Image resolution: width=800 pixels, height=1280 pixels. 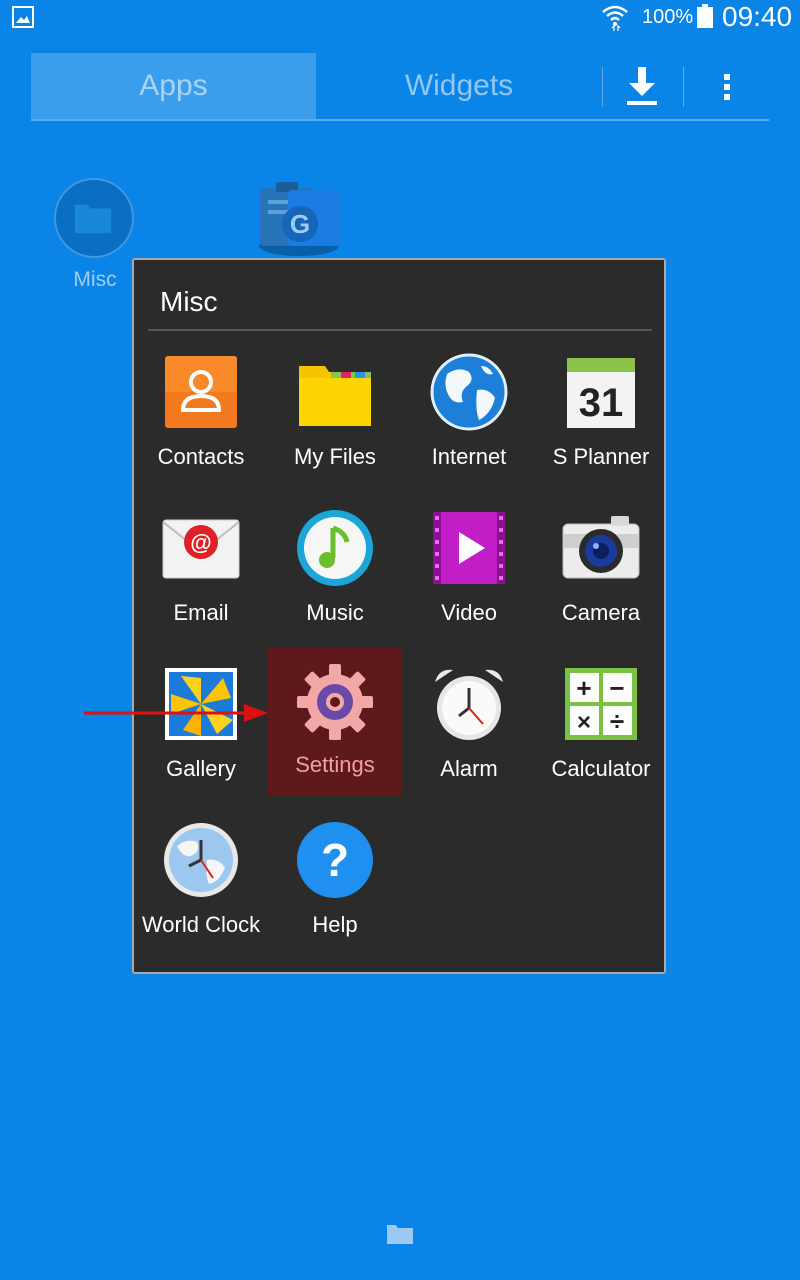 I want to click on app-internet: Internet, so click(x=469, y=423).